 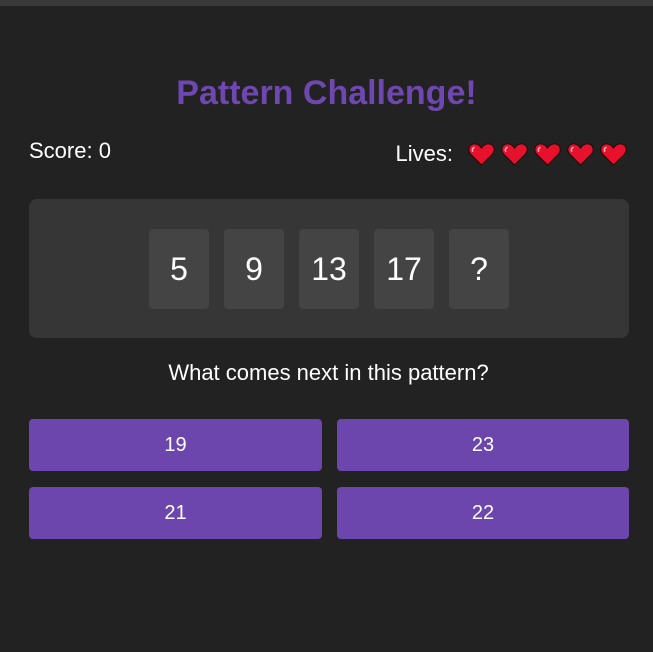 What do you see at coordinates (328, 372) in the screenshot?
I see `question-text: What comes next in this pattern?` at bounding box center [328, 372].